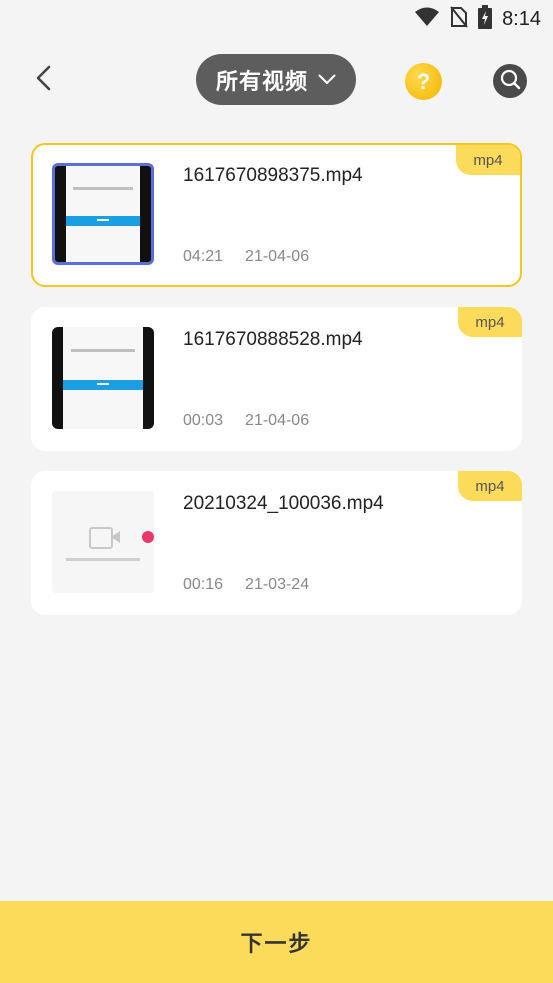 The image size is (553, 983). I want to click on back-button, so click(43, 80).